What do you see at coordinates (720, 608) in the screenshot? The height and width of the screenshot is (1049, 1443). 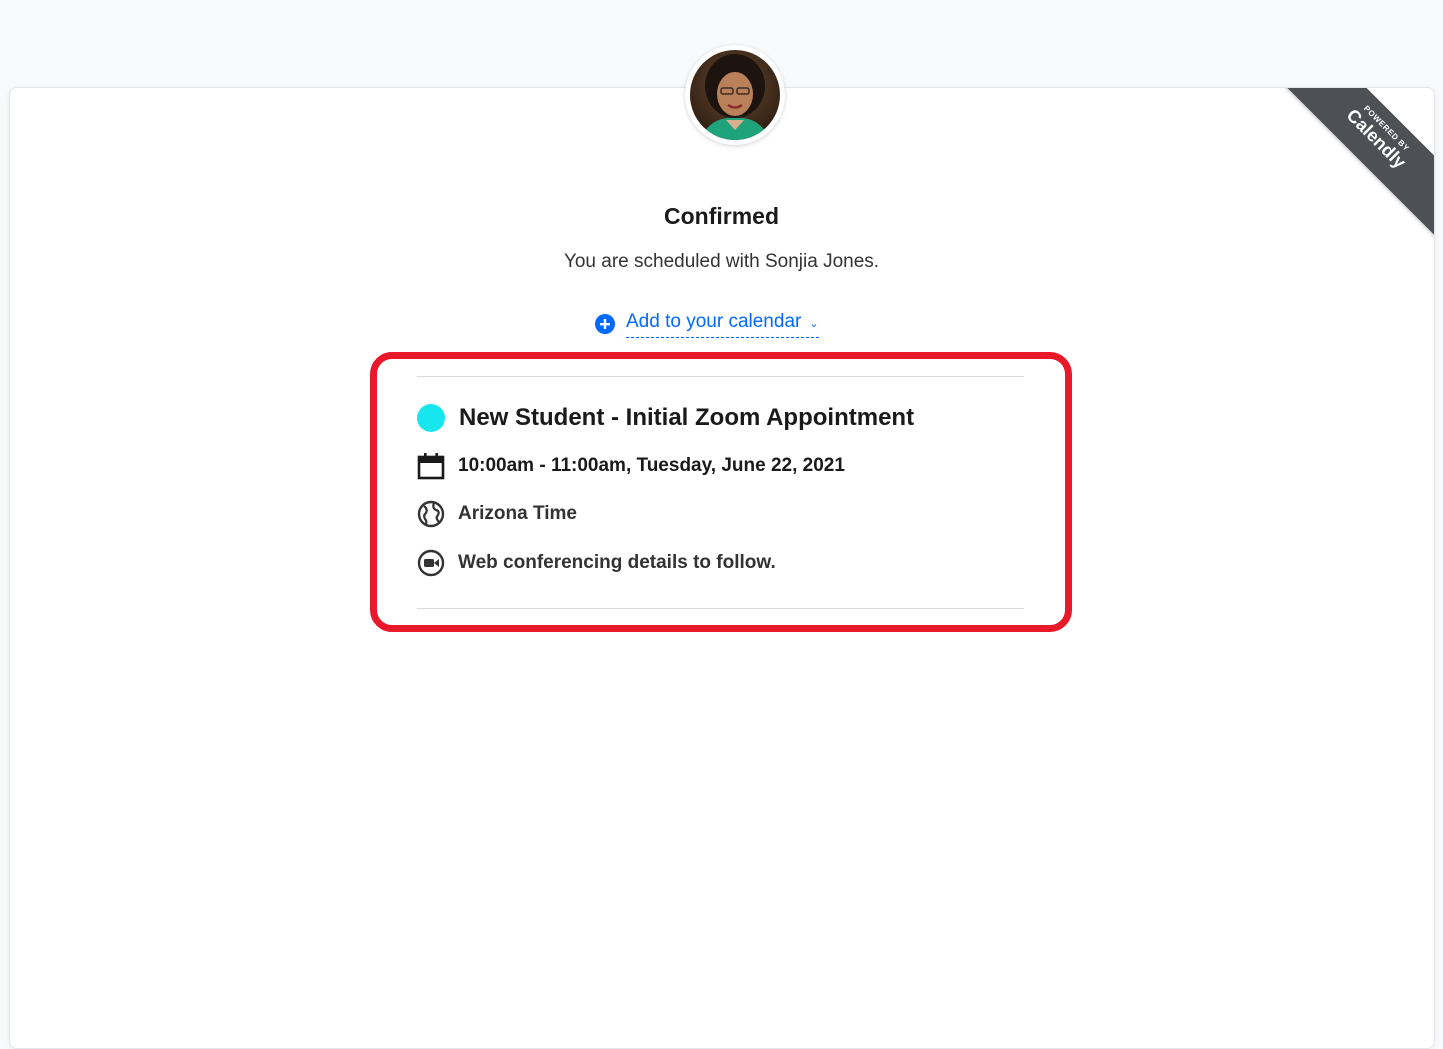 I see `divider-bottom` at bounding box center [720, 608].